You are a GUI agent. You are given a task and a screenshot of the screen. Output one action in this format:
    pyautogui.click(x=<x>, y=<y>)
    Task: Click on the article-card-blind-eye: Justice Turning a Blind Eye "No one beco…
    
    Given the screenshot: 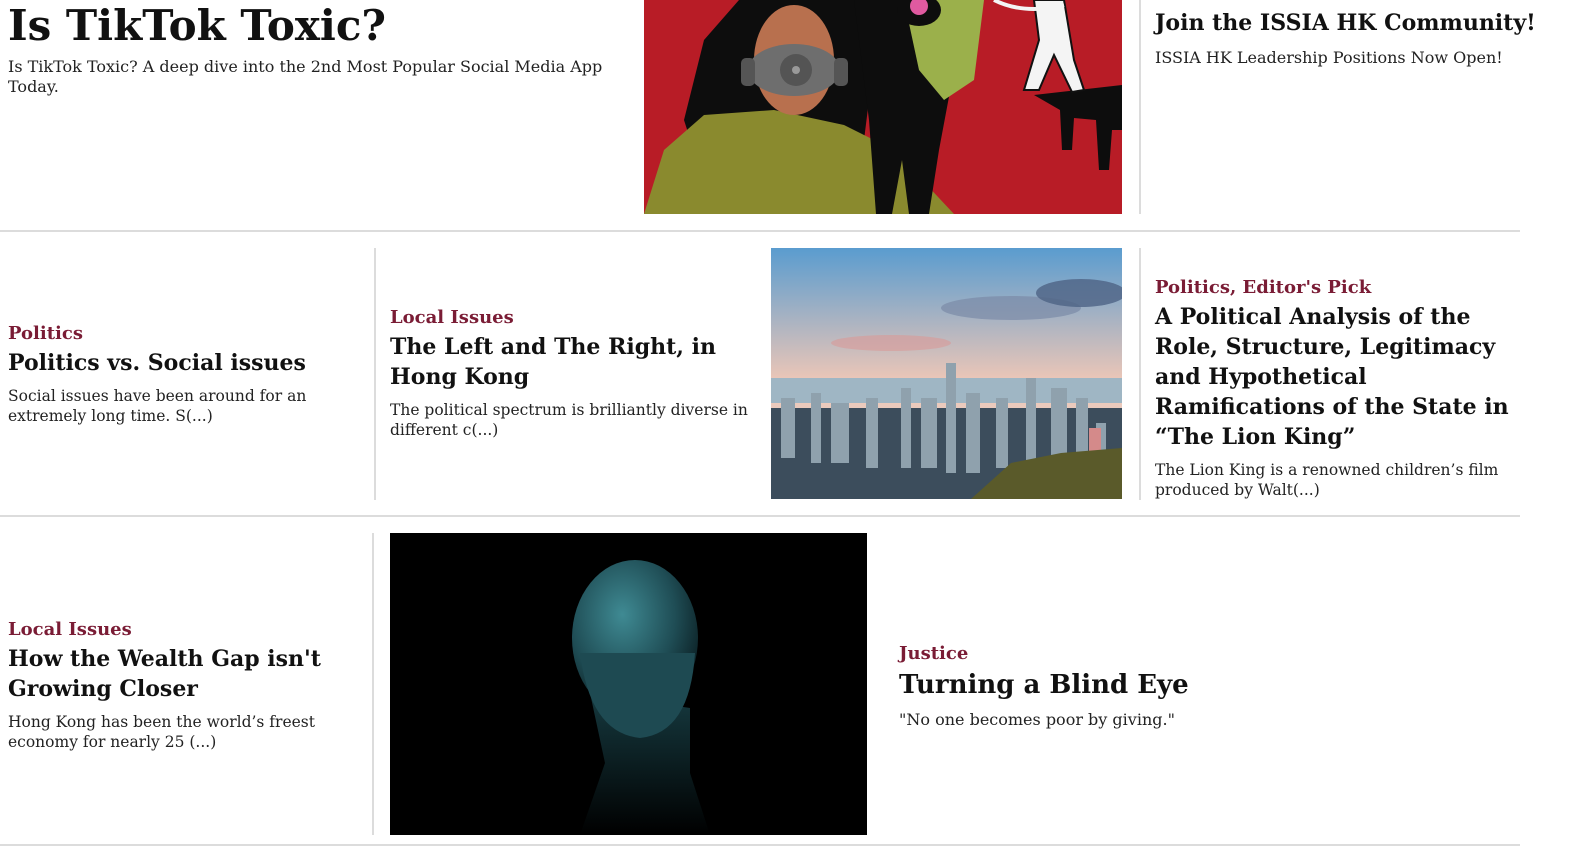 What is the action you would take?
    pyautogui.click(x=1209, y=686)
    